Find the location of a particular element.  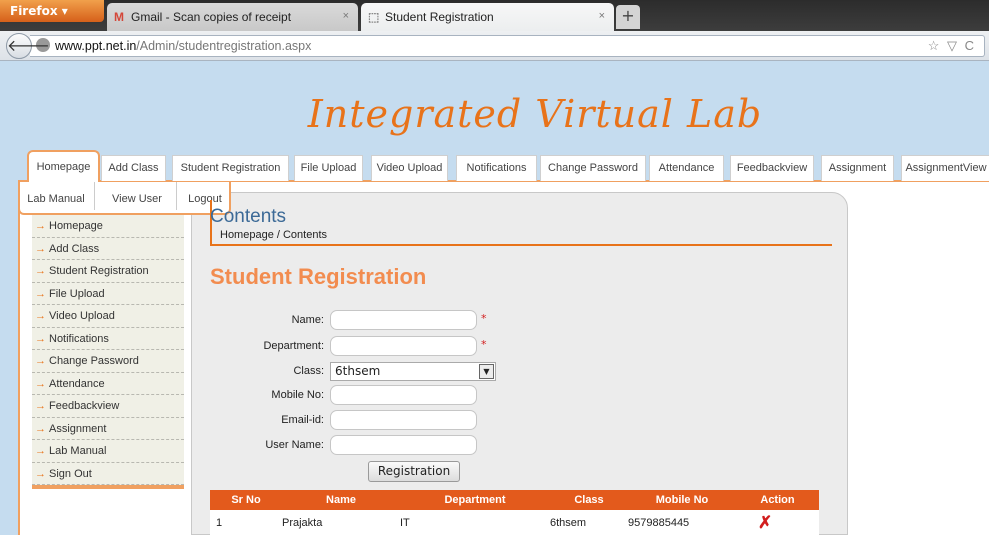

sidebar-item-change-password: → Change Password is located at coordinates (108, 361).